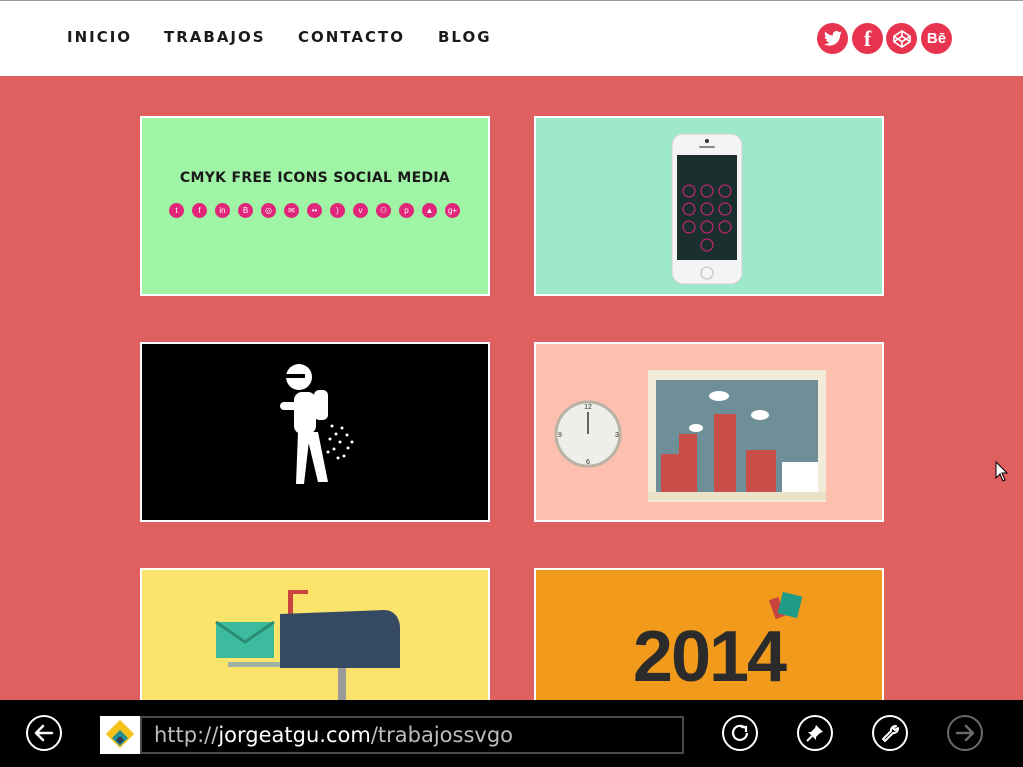 The height and width of the screenshot is (767, 1023). Describe the element at coordinates (222, 210) in the screenshot. I see `linkedin-icon: in` at that location.